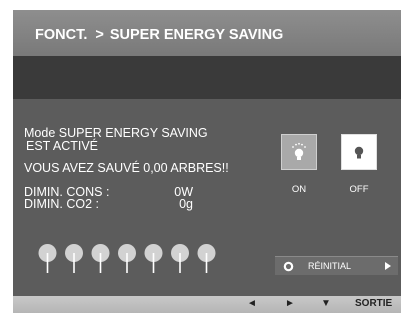 This screenshot has width=411, height=321. What do you see at coordinates (62, 146) in the screenshot?
I see `status-active-line: EST ACTIVÉ` at bounding box center [62, 146].